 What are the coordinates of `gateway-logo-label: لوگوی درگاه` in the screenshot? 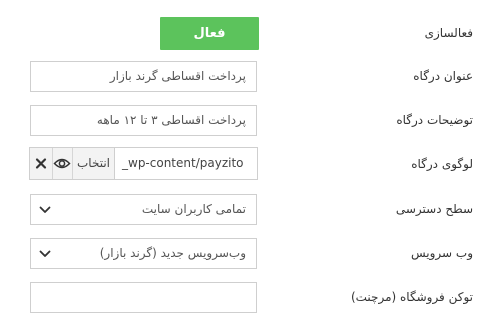 It's located at (442, 164).